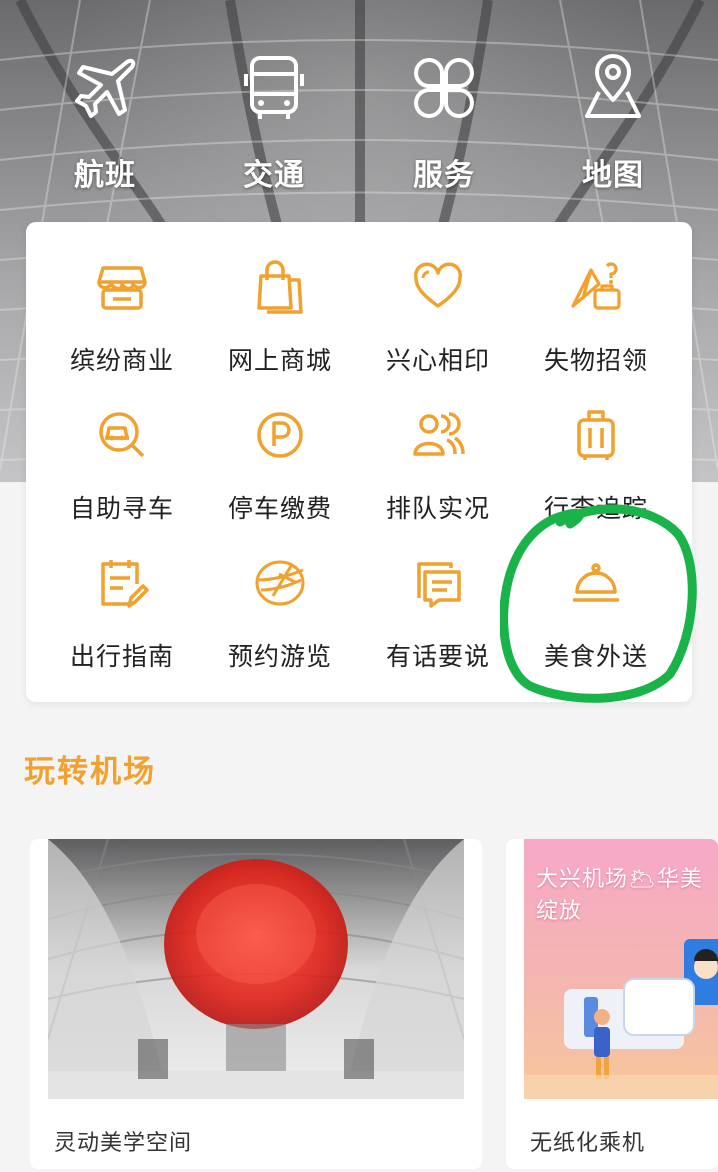 The height and width of the screenshot is (1172, 718). What do you see at coordinates (122, 312) in the screenshot?
I see `service-shopping-mall: 缤纷商业` at bounding box center [122, 312].